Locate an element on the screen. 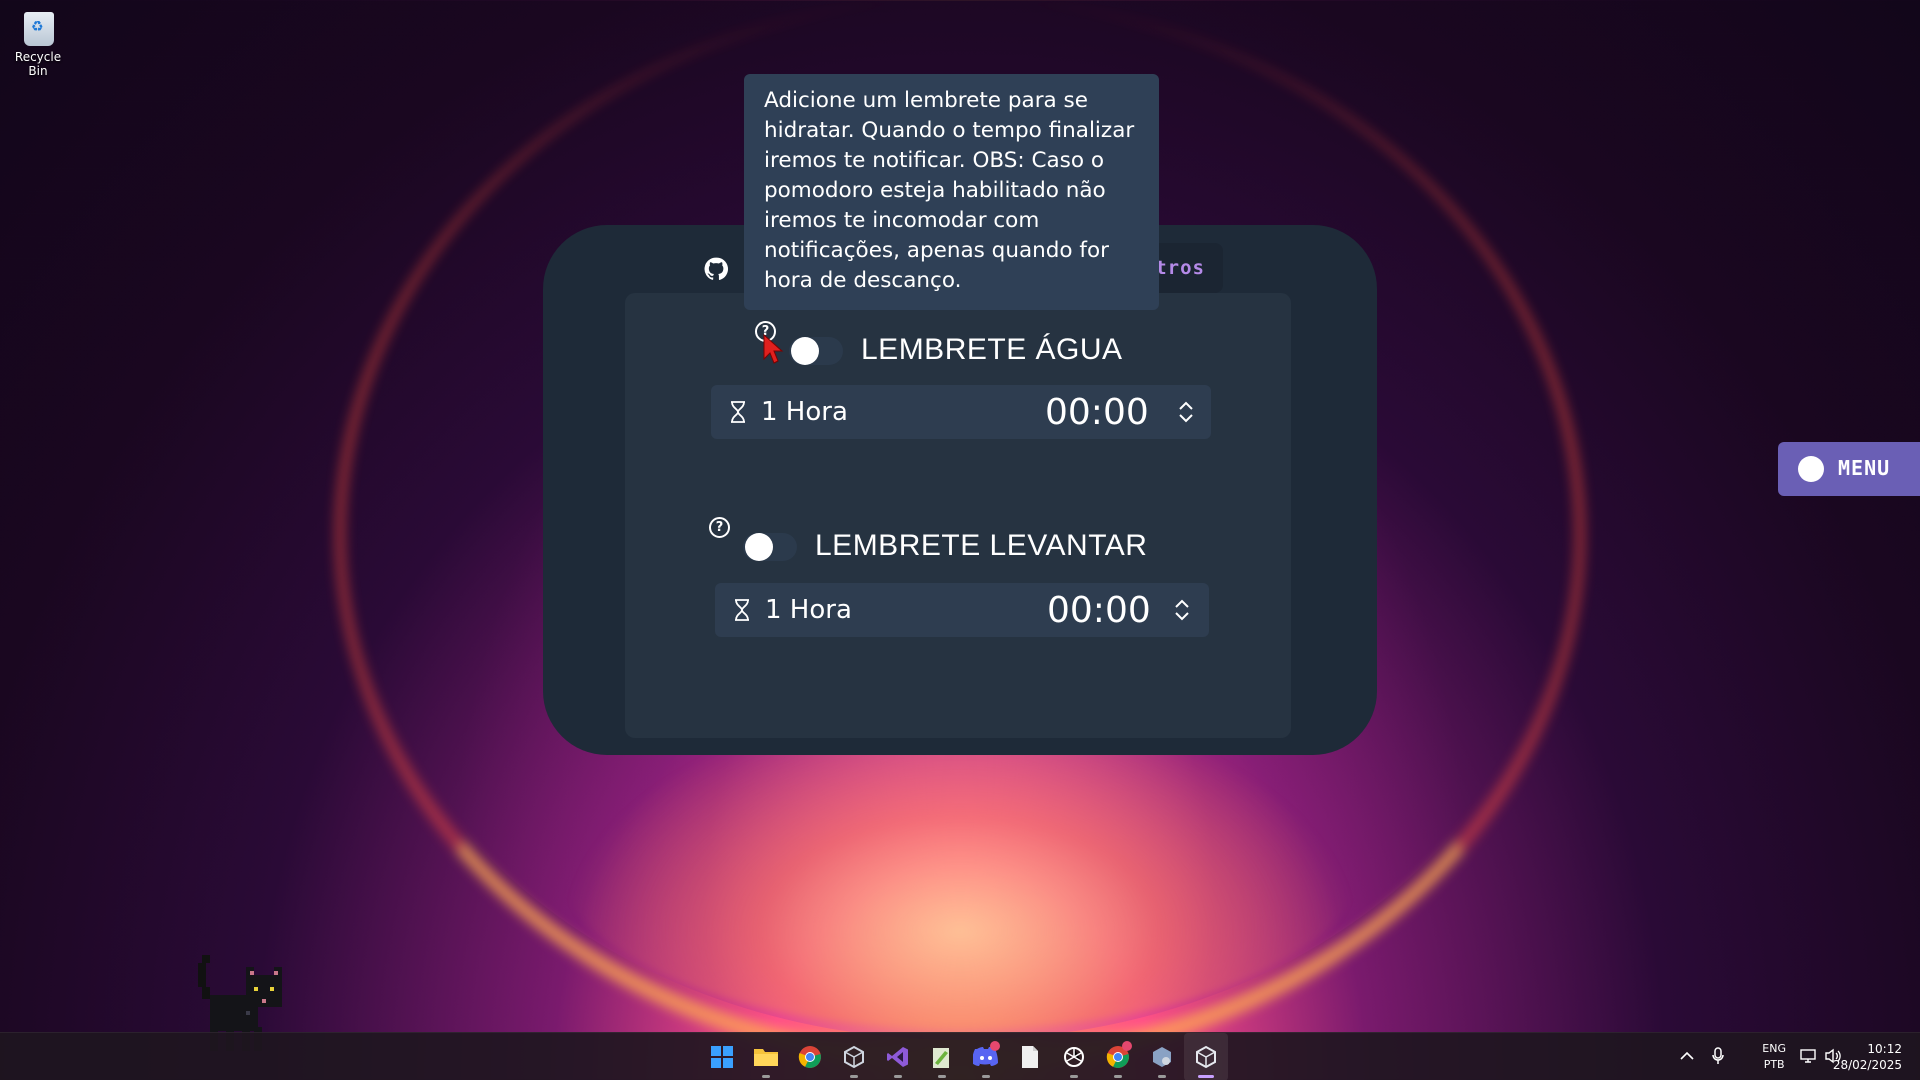  chevron-up-icon is located at coordinates (1687, 1056).